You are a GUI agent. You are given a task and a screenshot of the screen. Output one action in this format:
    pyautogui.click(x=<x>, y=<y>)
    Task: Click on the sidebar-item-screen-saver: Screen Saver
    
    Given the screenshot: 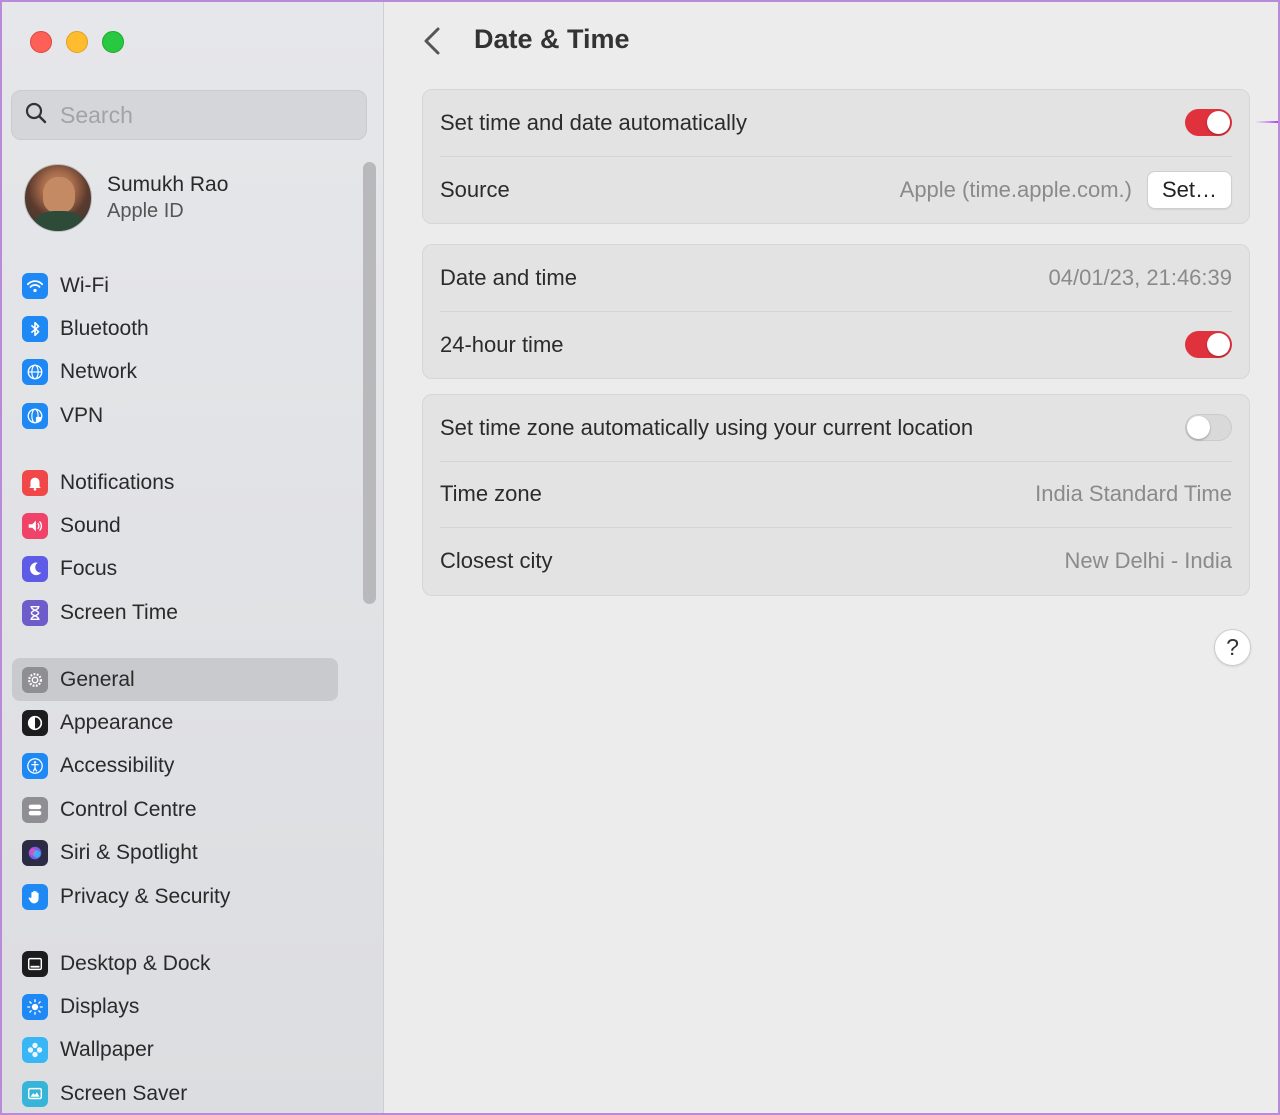 What is the action you would take?
    pyautogui.click(x=175, y=1092)
    